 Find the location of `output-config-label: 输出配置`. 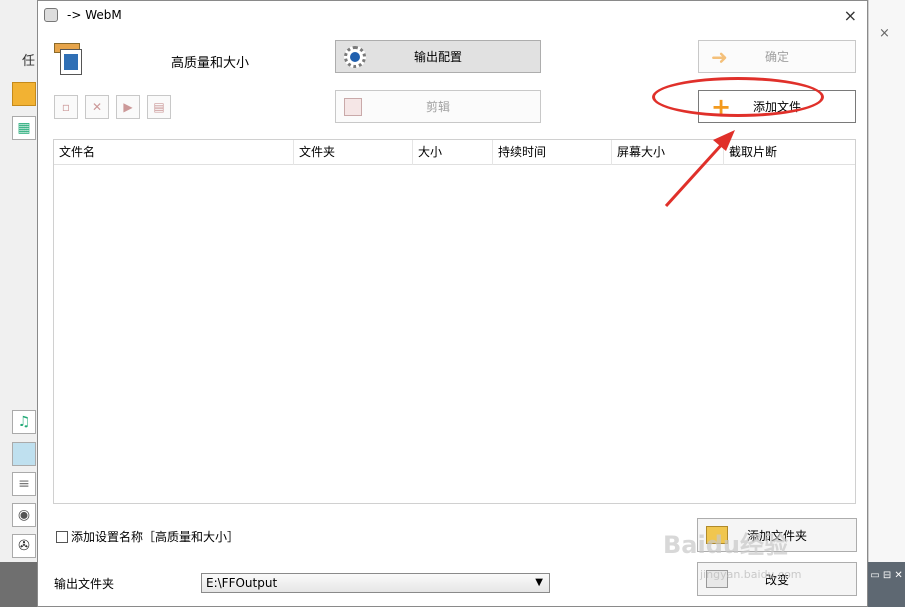

output-config-label: 输出配置 is located at coordinates (437, 57).